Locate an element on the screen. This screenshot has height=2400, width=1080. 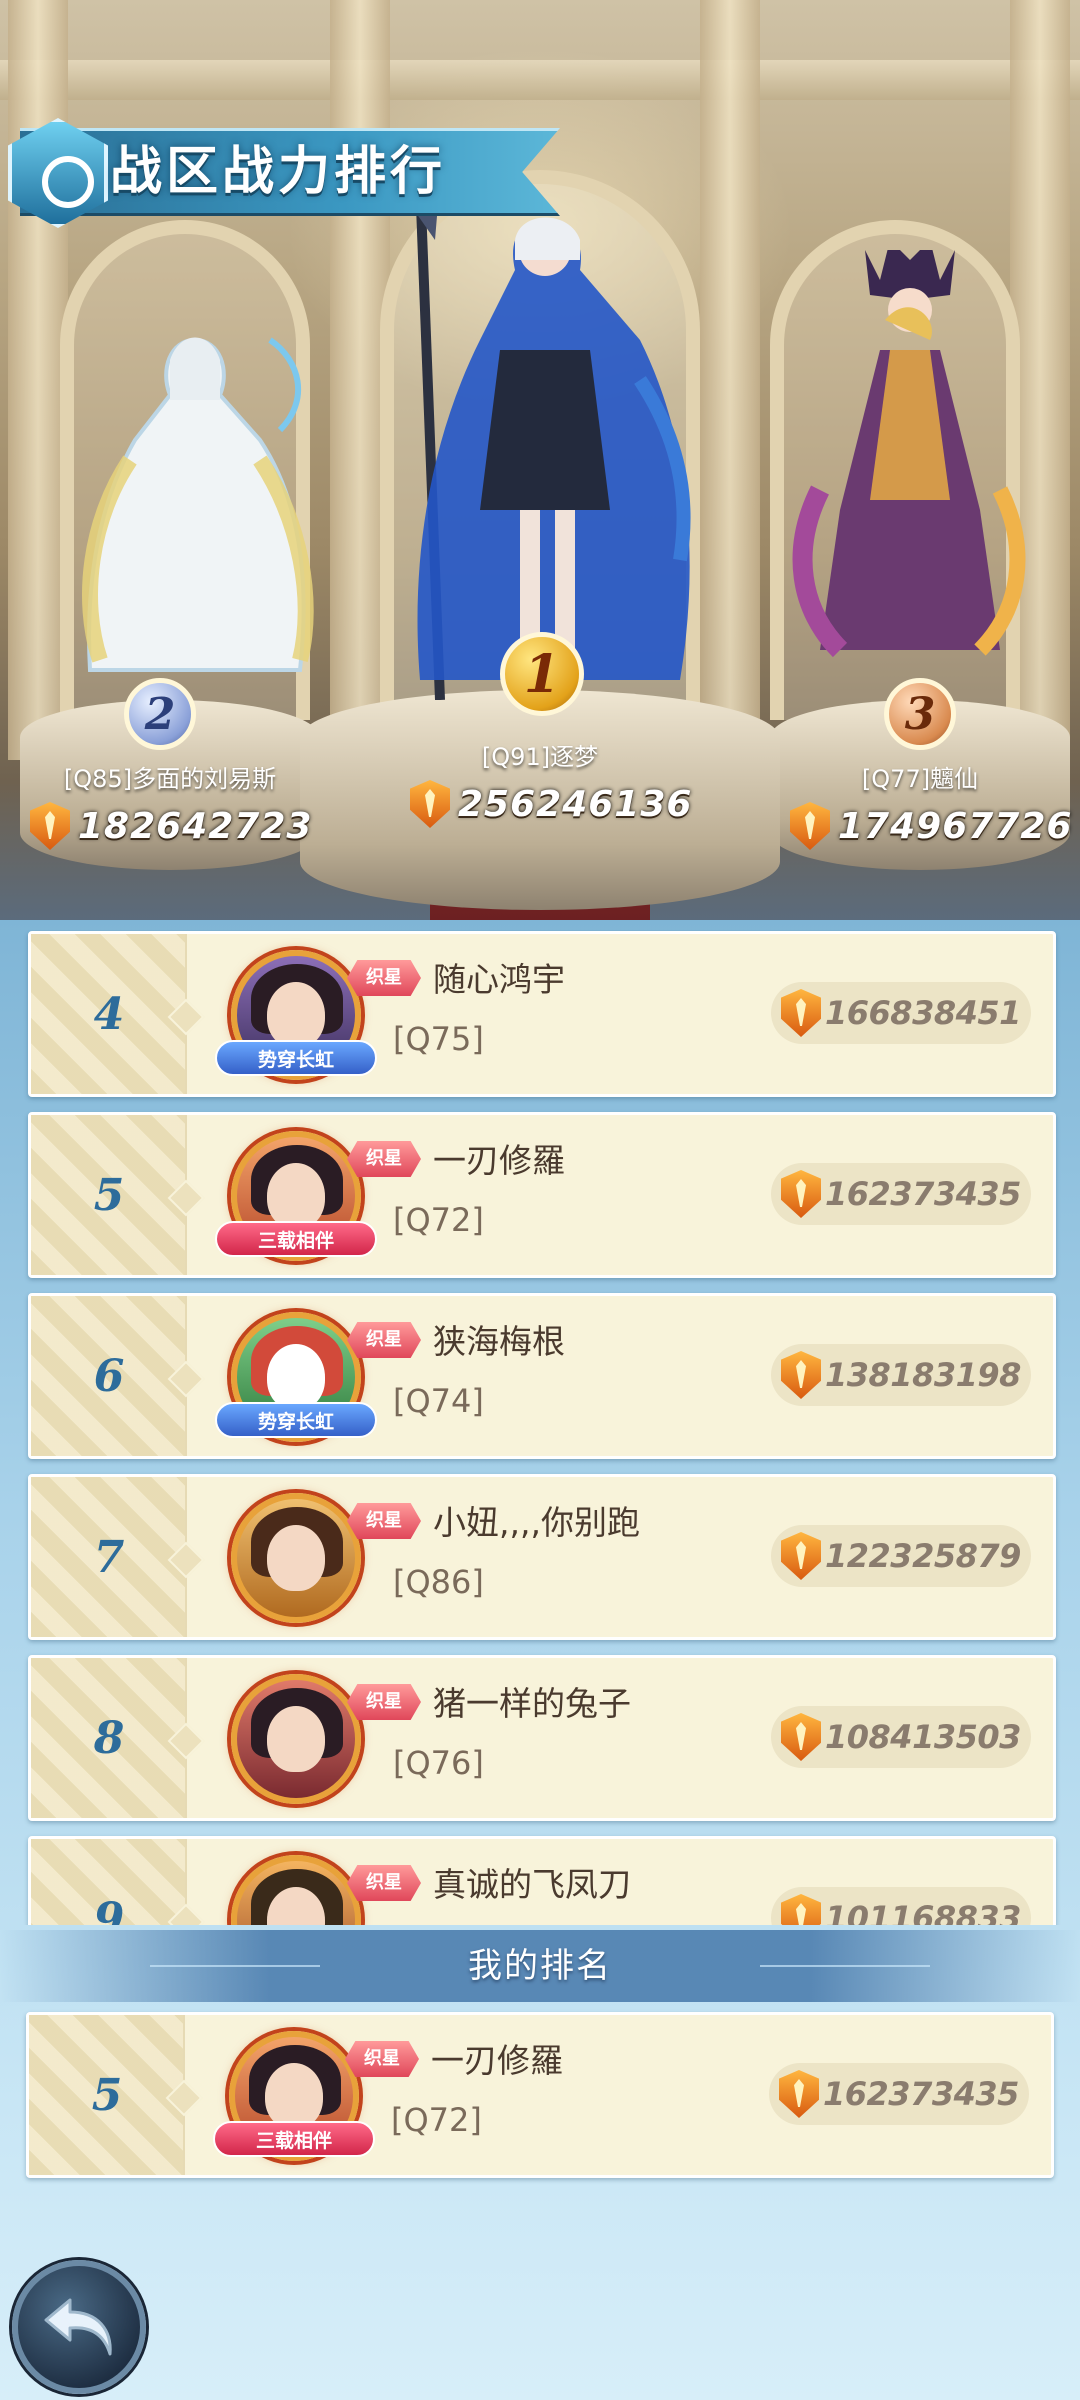
podium-1-power-value: 256246136 is located at coordinates (575, 804).